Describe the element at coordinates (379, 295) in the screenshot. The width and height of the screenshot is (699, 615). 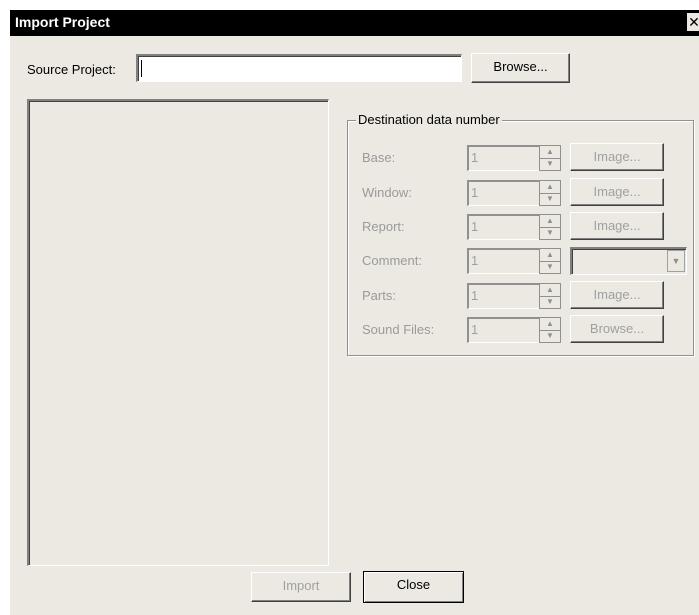
I see `parts-label: Parts:` at that location.